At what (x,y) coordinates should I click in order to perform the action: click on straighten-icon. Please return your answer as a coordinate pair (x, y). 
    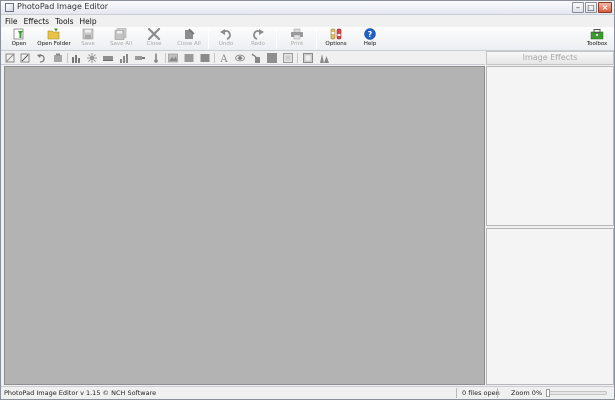
    Looking at the image, I should click on (25, 58).